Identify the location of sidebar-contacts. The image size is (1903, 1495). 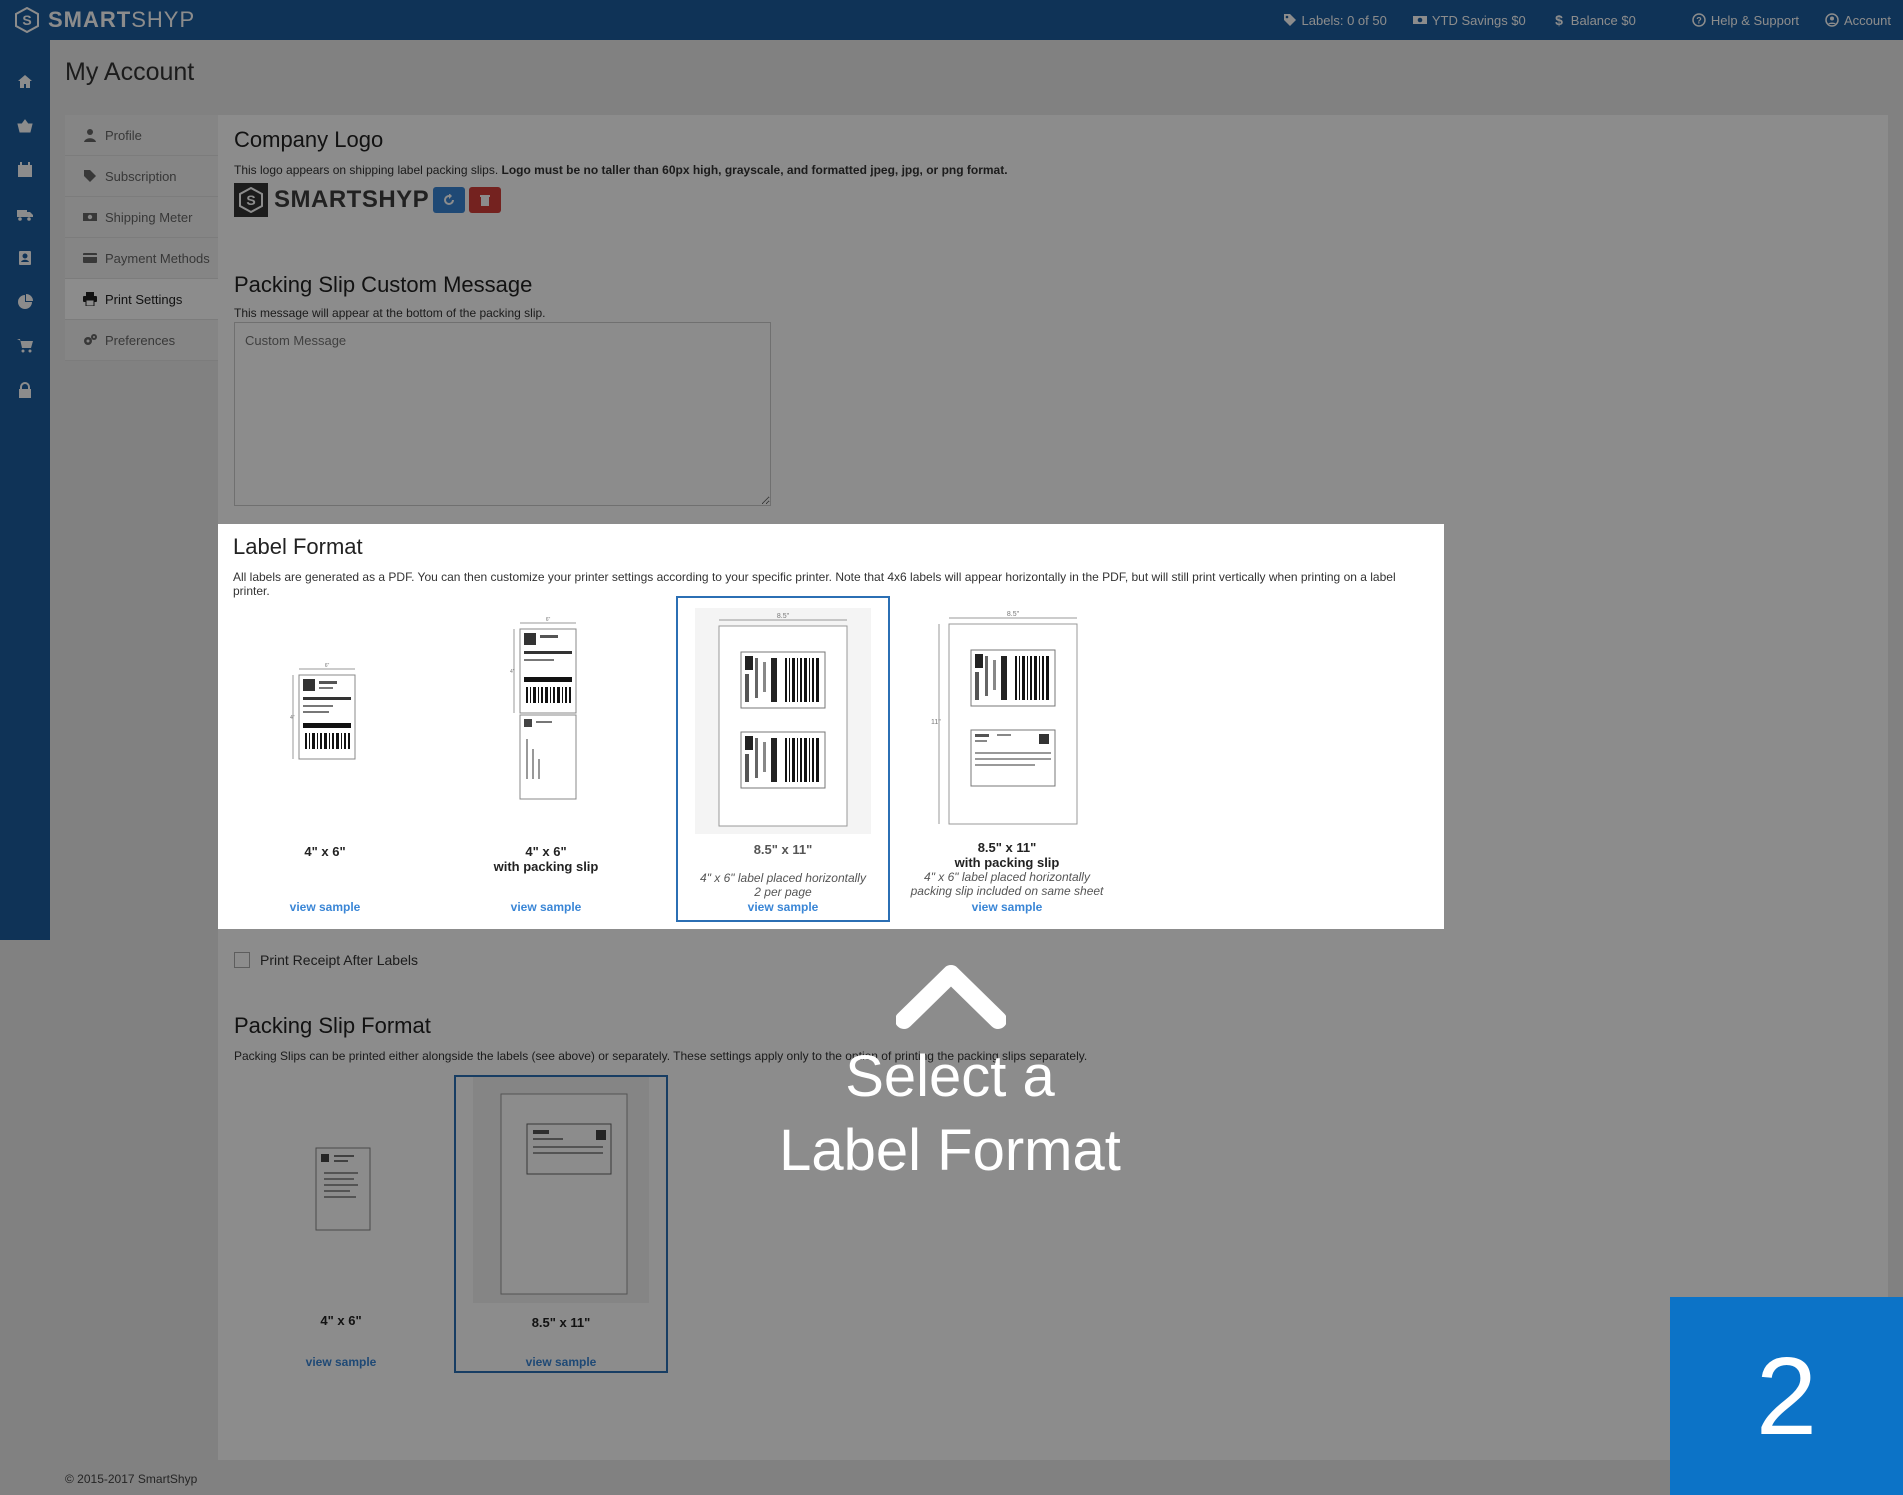
(25, 258).